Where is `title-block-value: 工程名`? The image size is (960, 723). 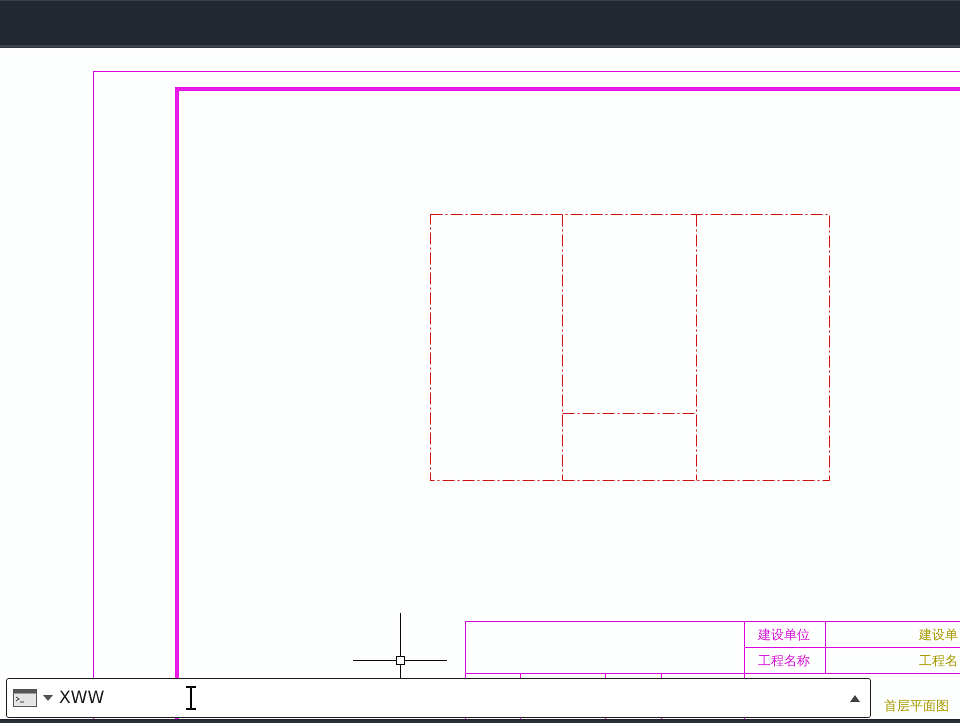 title-block-value: 工程名 is located at coordinates (938, 661).